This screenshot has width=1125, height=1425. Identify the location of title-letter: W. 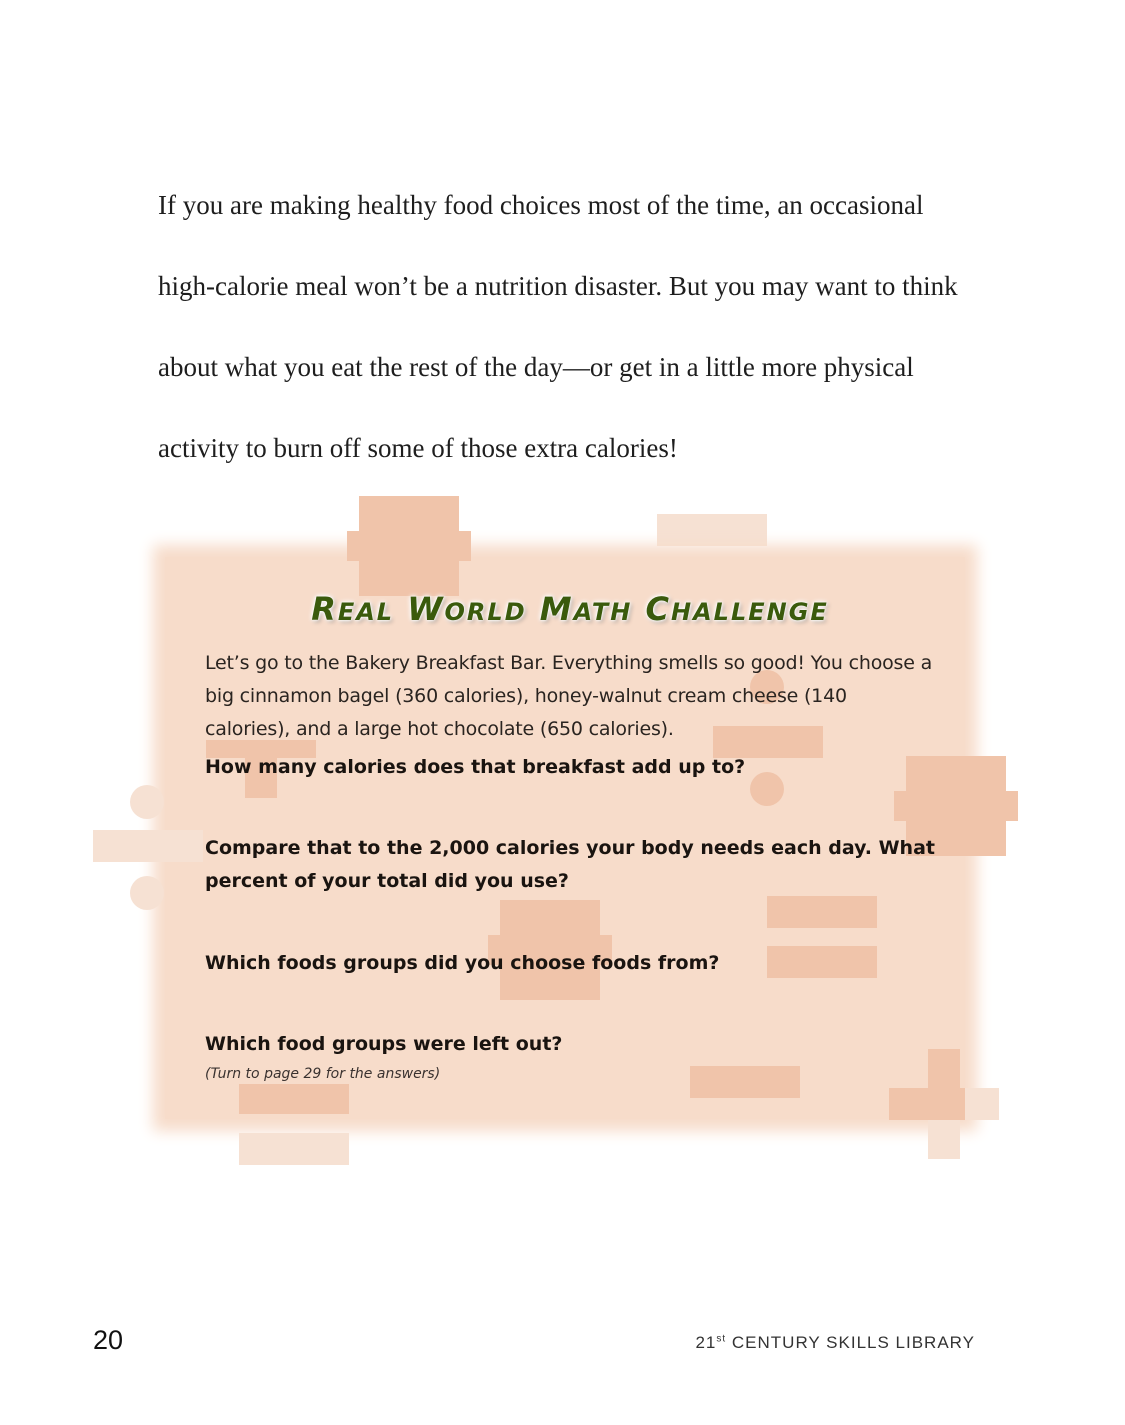
(426, 609).